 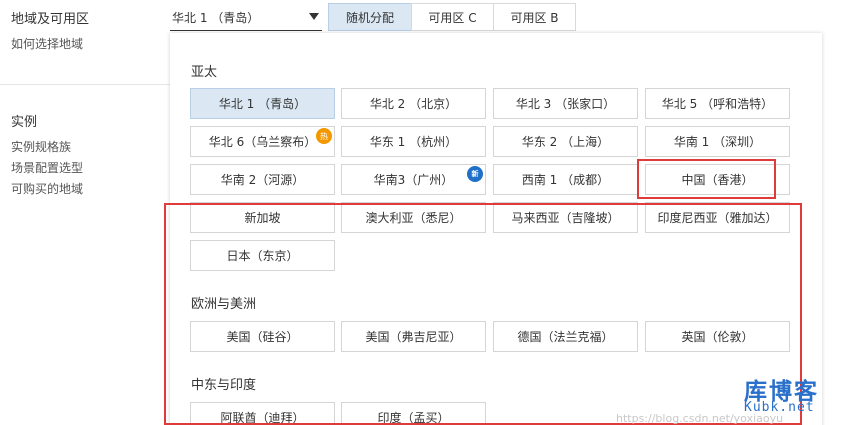 I want to click on region-option: 华南 2（河源）, so click(x=262, y=179).